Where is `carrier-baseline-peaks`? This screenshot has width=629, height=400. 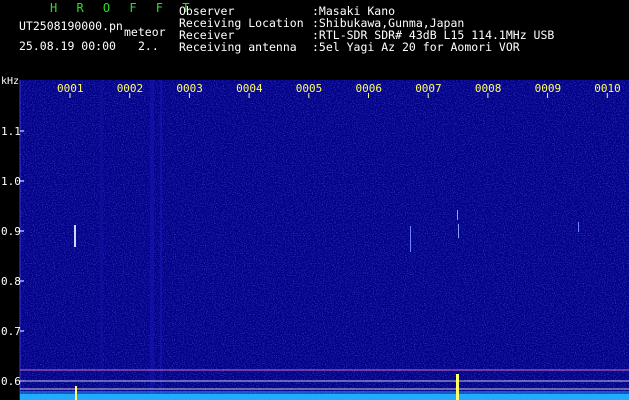 carrier-baseline-peaks is located at coordinates (324, 392).